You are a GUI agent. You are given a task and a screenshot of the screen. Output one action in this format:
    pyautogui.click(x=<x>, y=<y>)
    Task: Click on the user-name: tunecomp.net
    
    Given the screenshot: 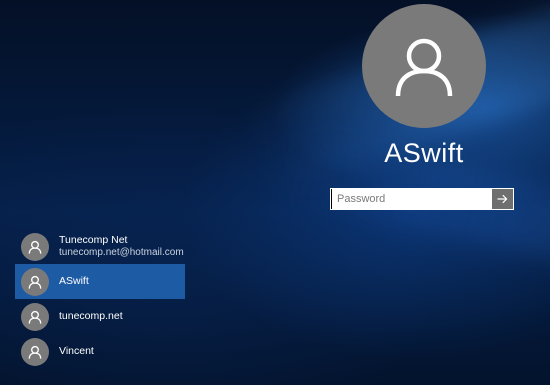 What is the action you would take?
    pyautogui.click(x=91, y=316)
    